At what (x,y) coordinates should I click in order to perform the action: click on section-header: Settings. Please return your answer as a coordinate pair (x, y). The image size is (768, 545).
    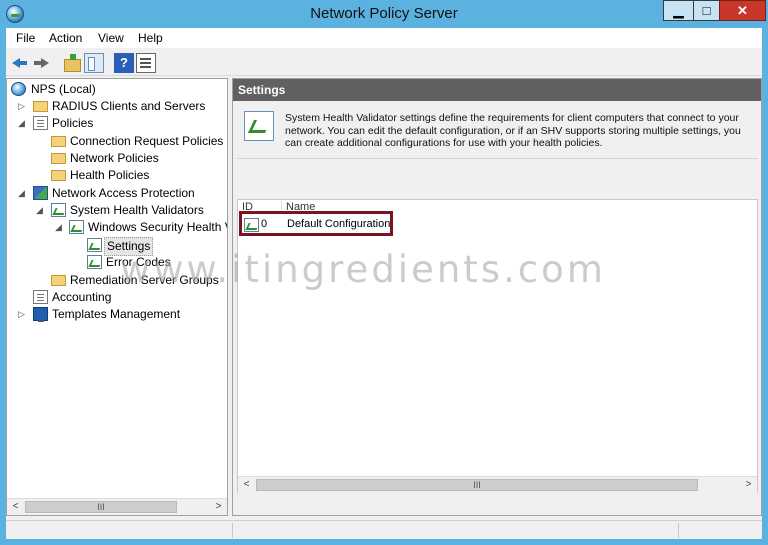
    Looking at the image, I should click on (497, 90).